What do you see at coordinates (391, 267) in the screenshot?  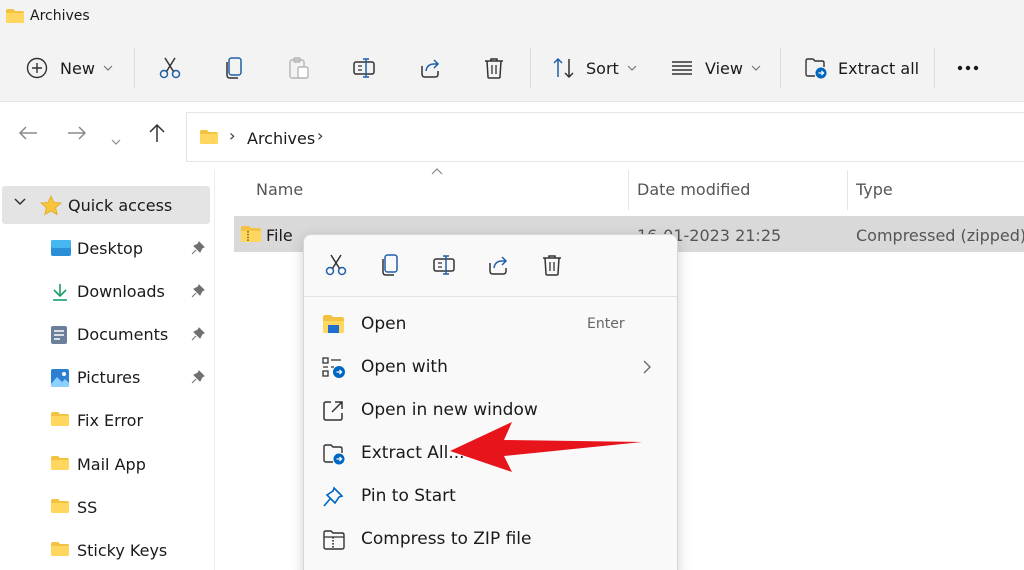 I see `context-copy-button` at bounding box center [391, 267].